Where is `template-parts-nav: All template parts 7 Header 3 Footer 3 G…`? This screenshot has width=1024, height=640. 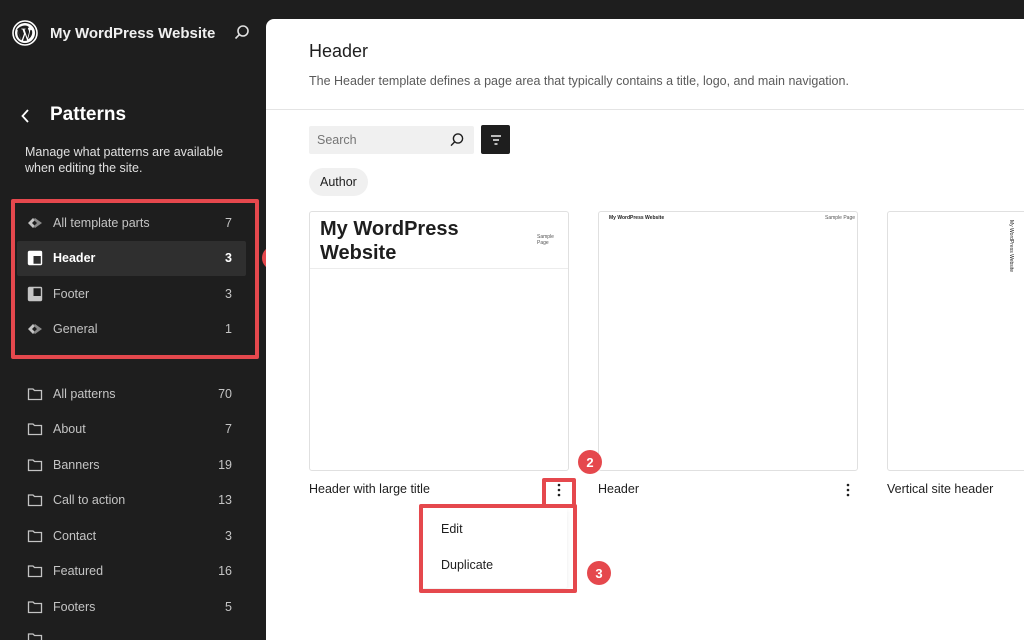 template-parts-nav: All template parts 7 Header 3 Footer 3 G… is located at coordinates (131, 276).